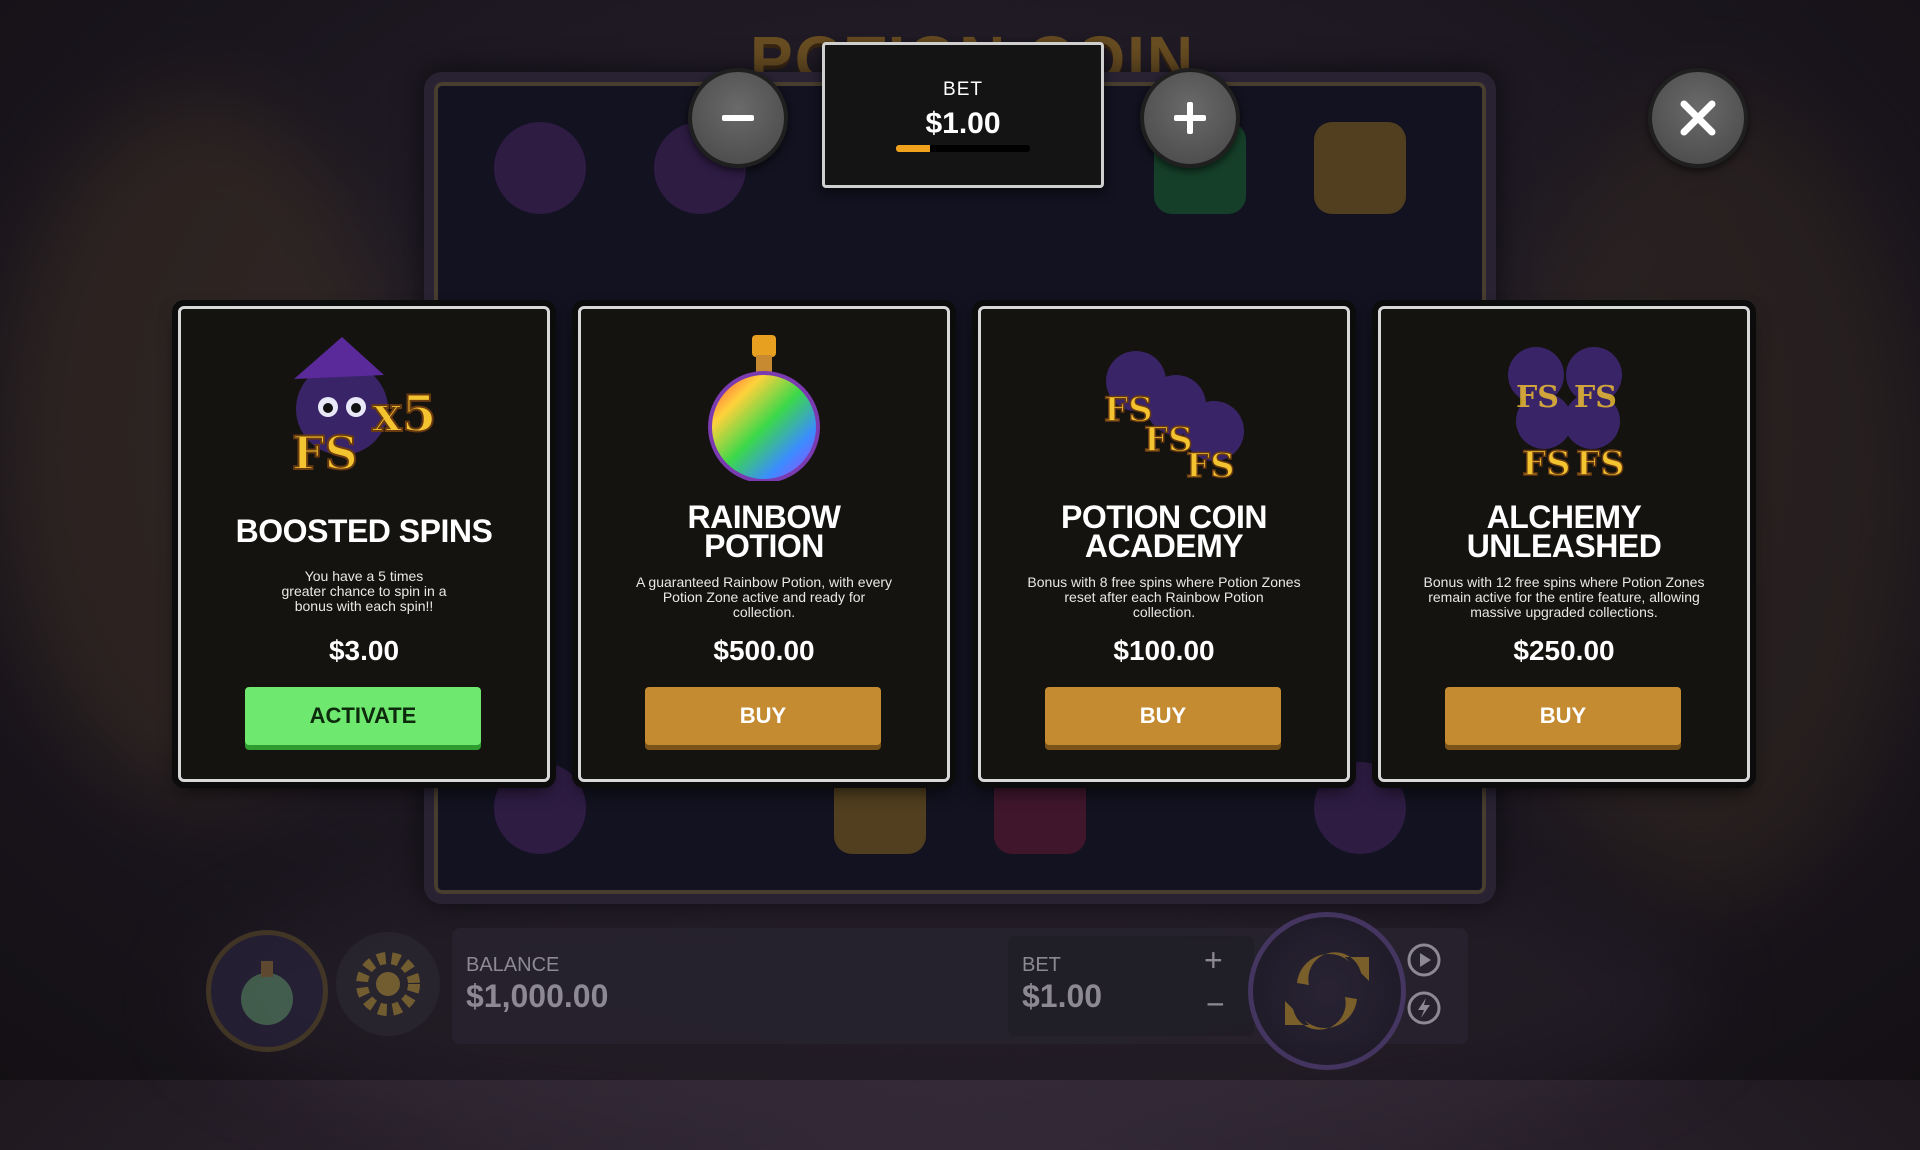 The width and height of the screenshot is (1920, 1150). What do you see at coordinates (764, 650) in the screenshot?
I see `card-price: $500.00` at bounding box center [764, 650].